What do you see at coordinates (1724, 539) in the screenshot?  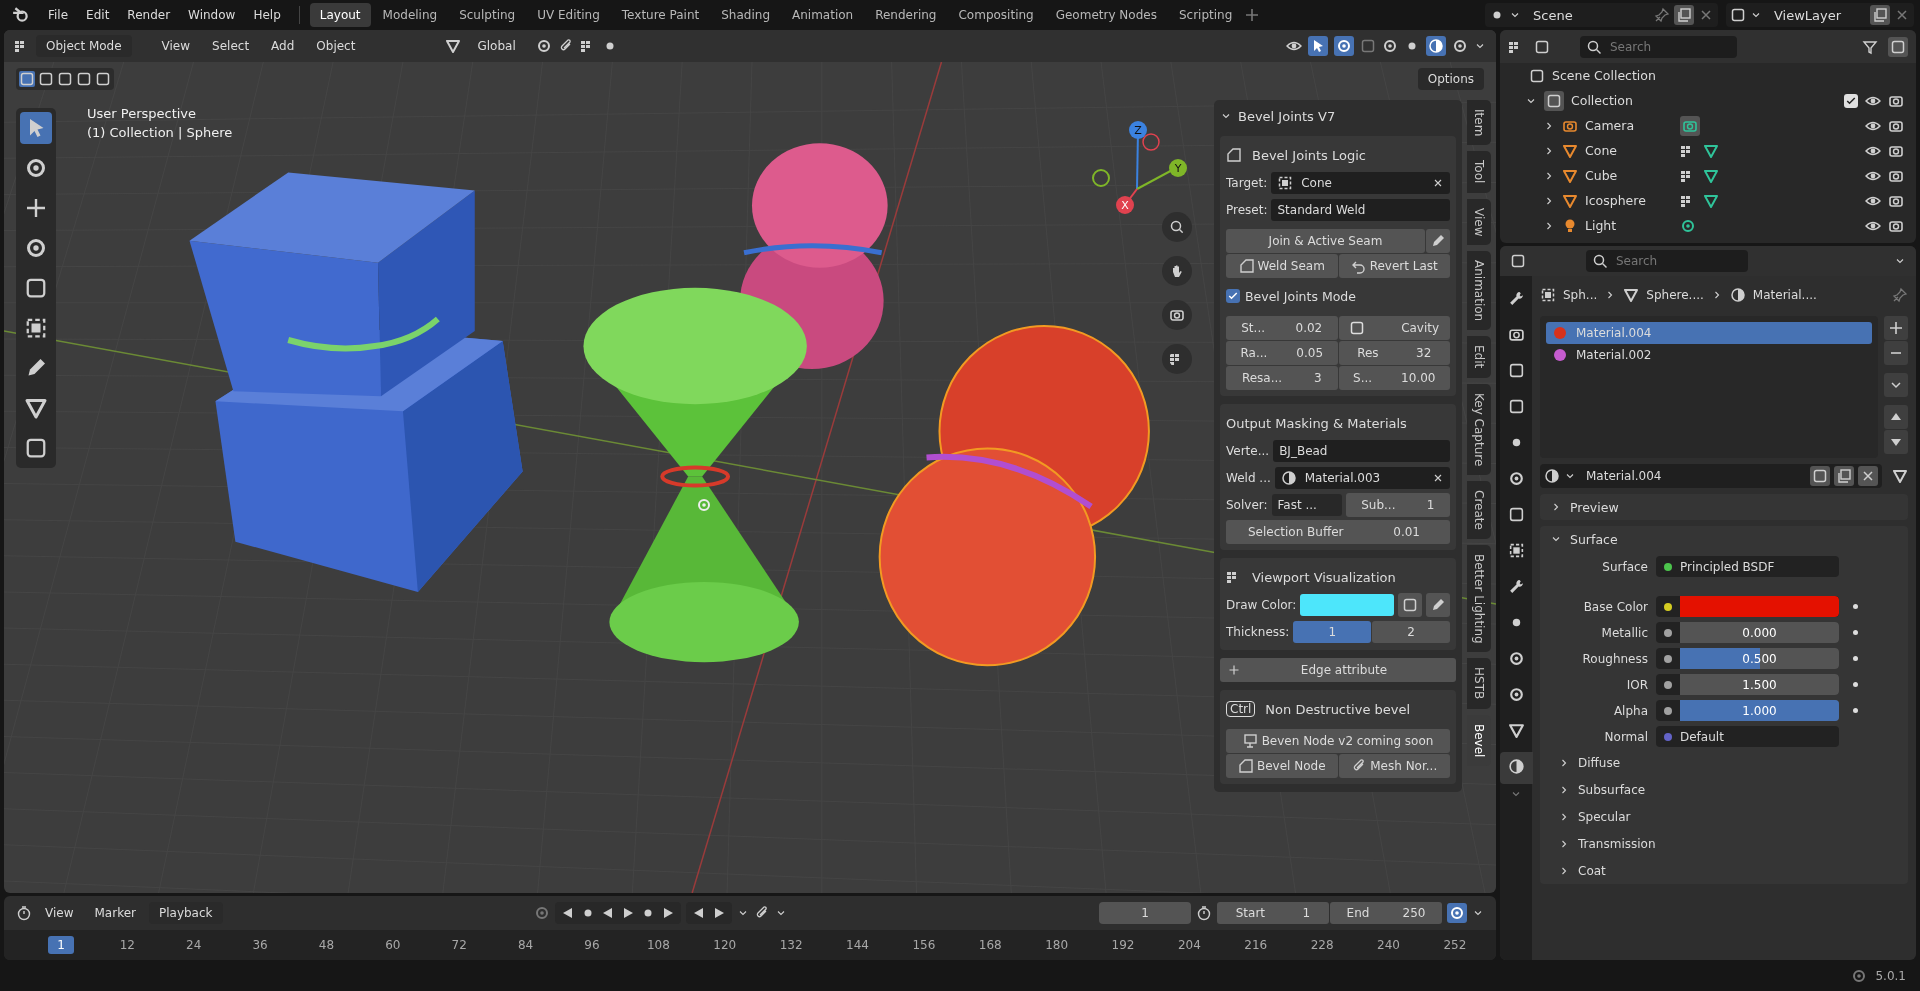 I see `panel-header: Surface` at bounding box center [1724, 539].